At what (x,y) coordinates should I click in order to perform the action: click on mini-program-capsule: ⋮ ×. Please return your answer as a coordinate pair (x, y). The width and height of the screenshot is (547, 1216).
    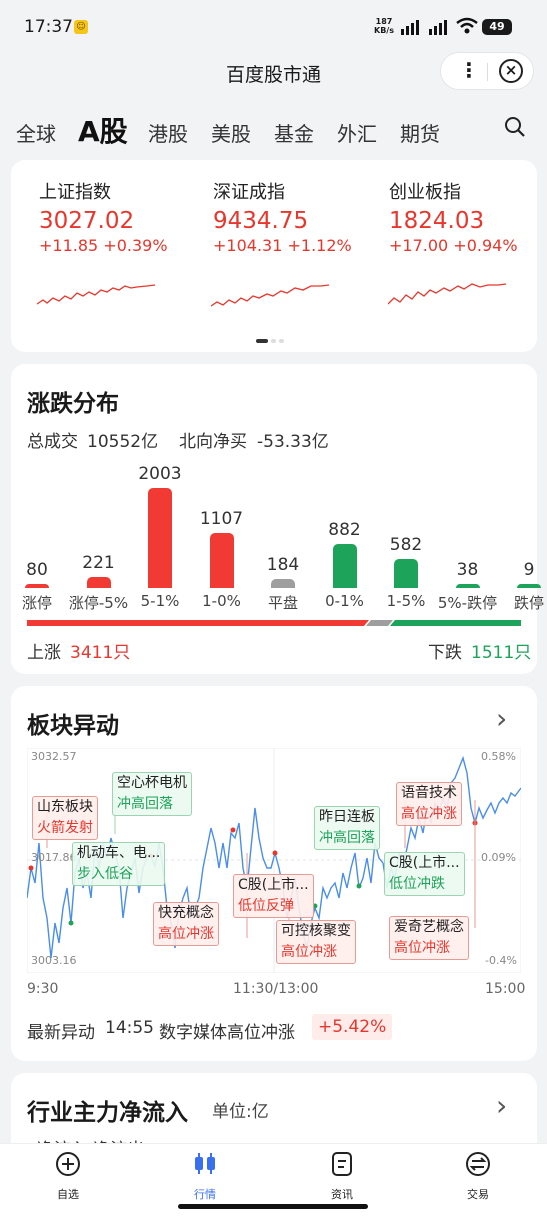
    Looking at the image, I should click on (487, 71).